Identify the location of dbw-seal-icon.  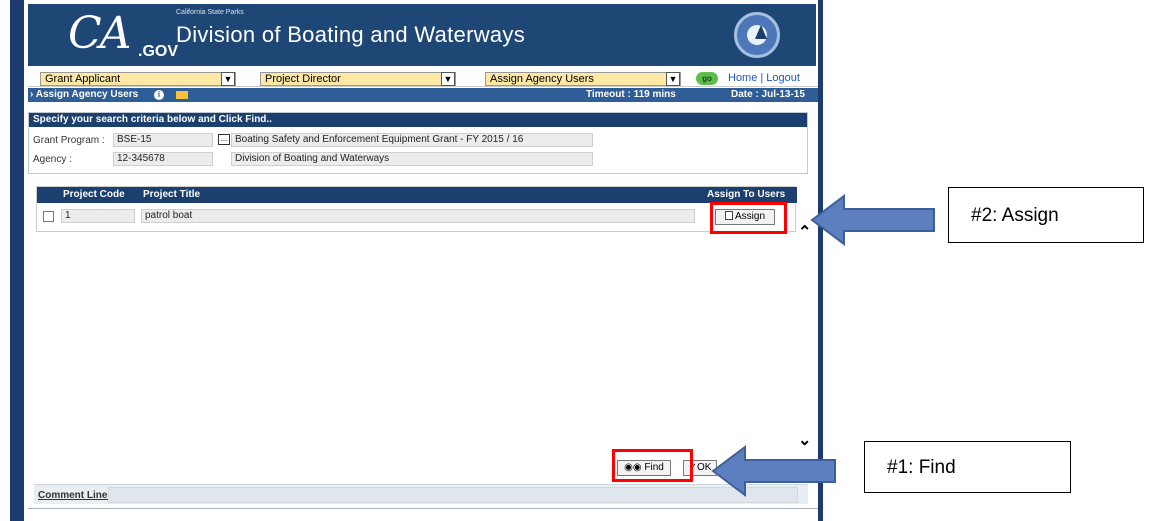
(757, 35).